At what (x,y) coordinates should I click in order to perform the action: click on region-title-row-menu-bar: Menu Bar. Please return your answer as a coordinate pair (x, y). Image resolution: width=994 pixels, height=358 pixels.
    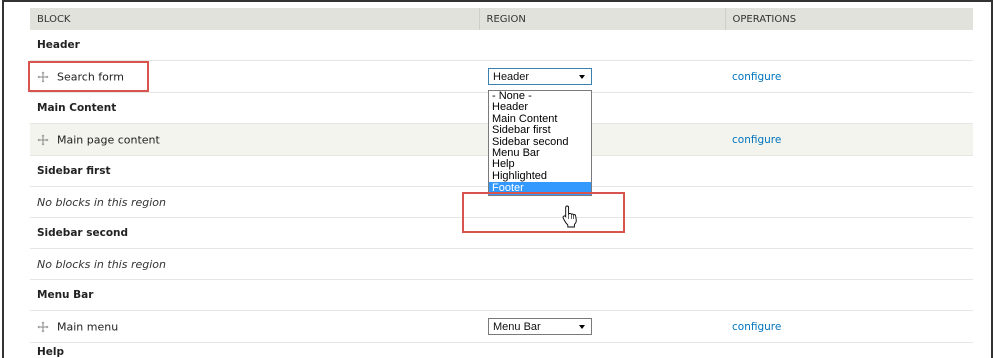
    Looking at the image, I should click on (501, 295).